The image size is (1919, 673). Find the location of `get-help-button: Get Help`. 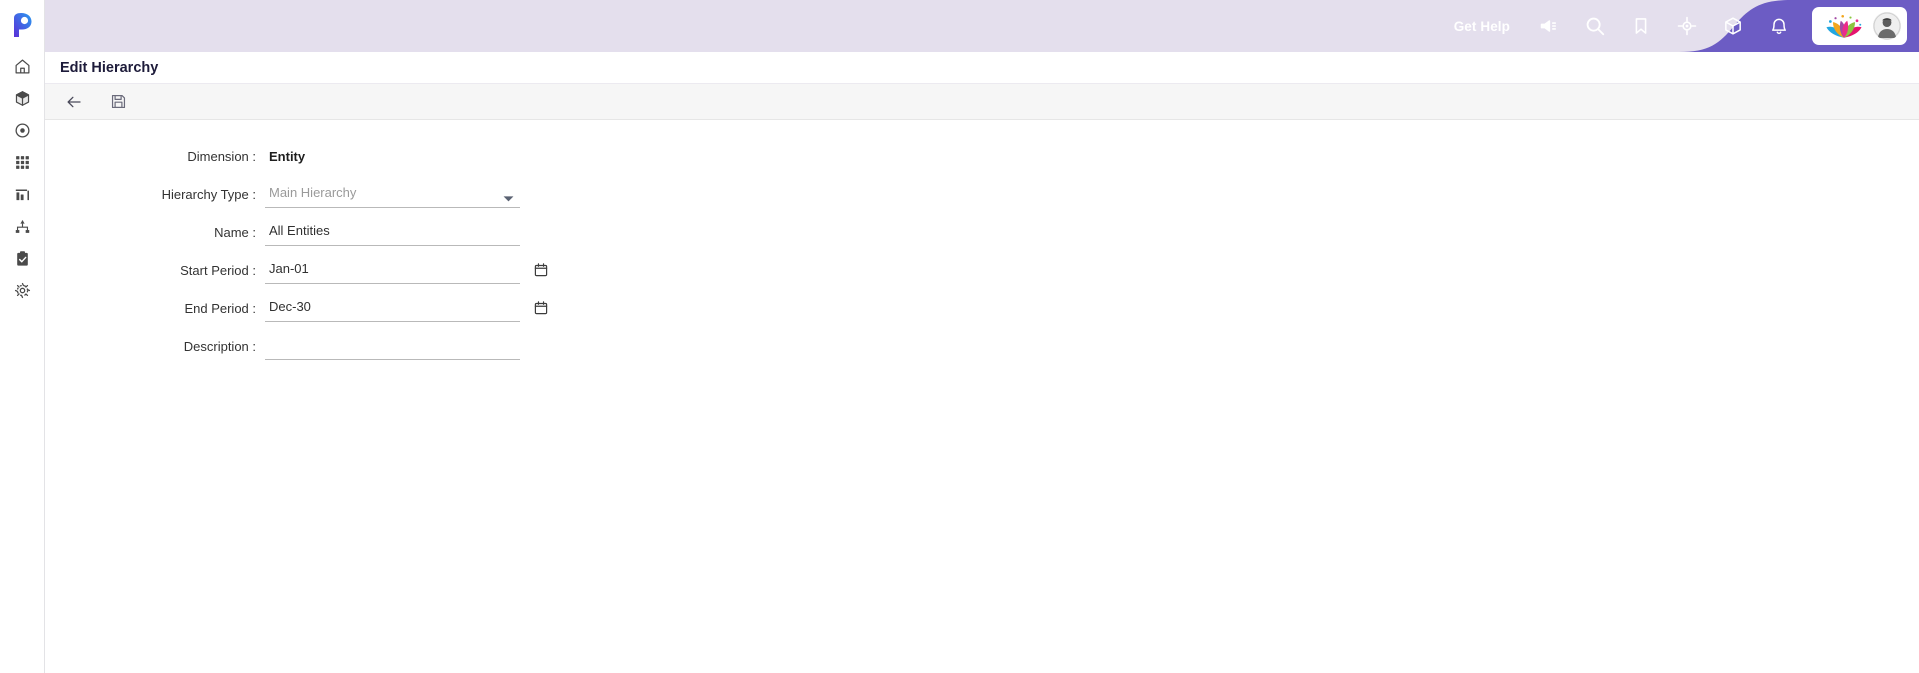

get-help-button: Get Help is located at coordinates (1482, 26).